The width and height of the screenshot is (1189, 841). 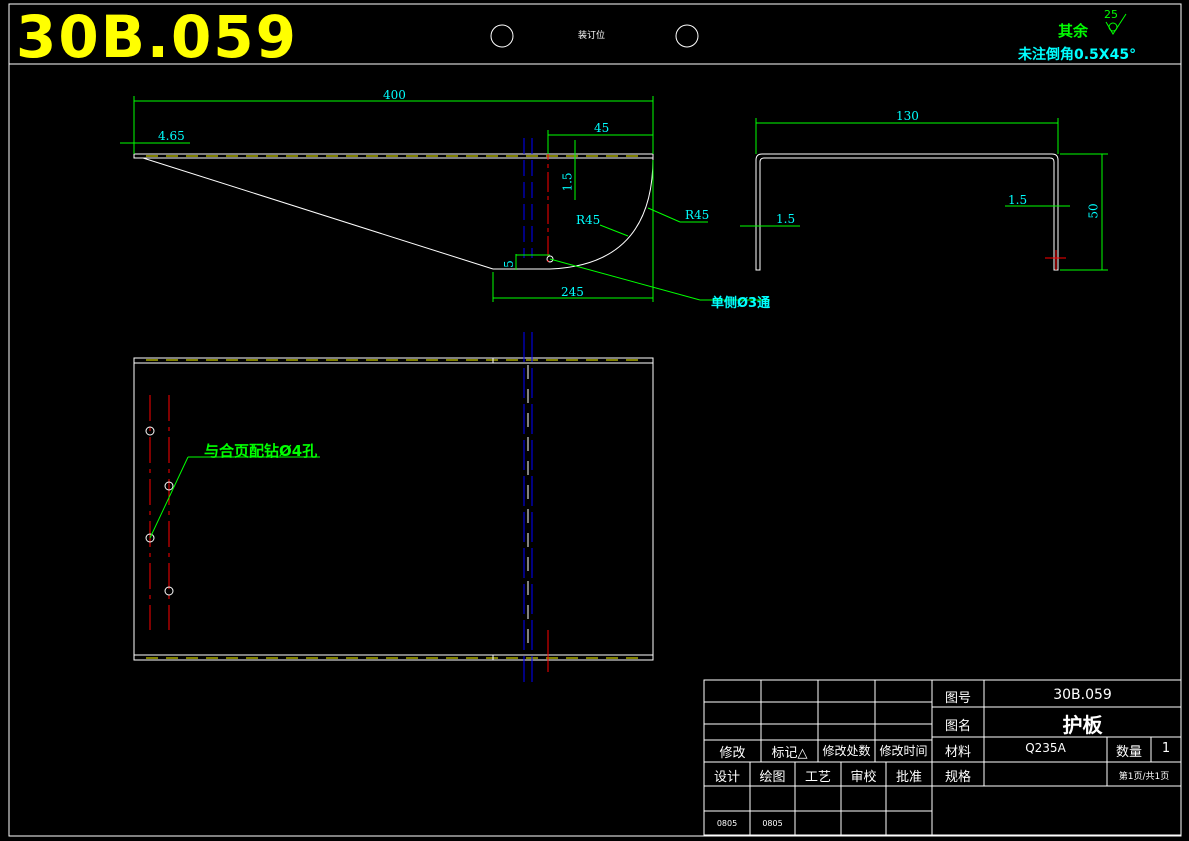 What do you see at coordinates (502, 36) in the screenshot?
I see `binding-hole-left` at bounding box center [502, 36].